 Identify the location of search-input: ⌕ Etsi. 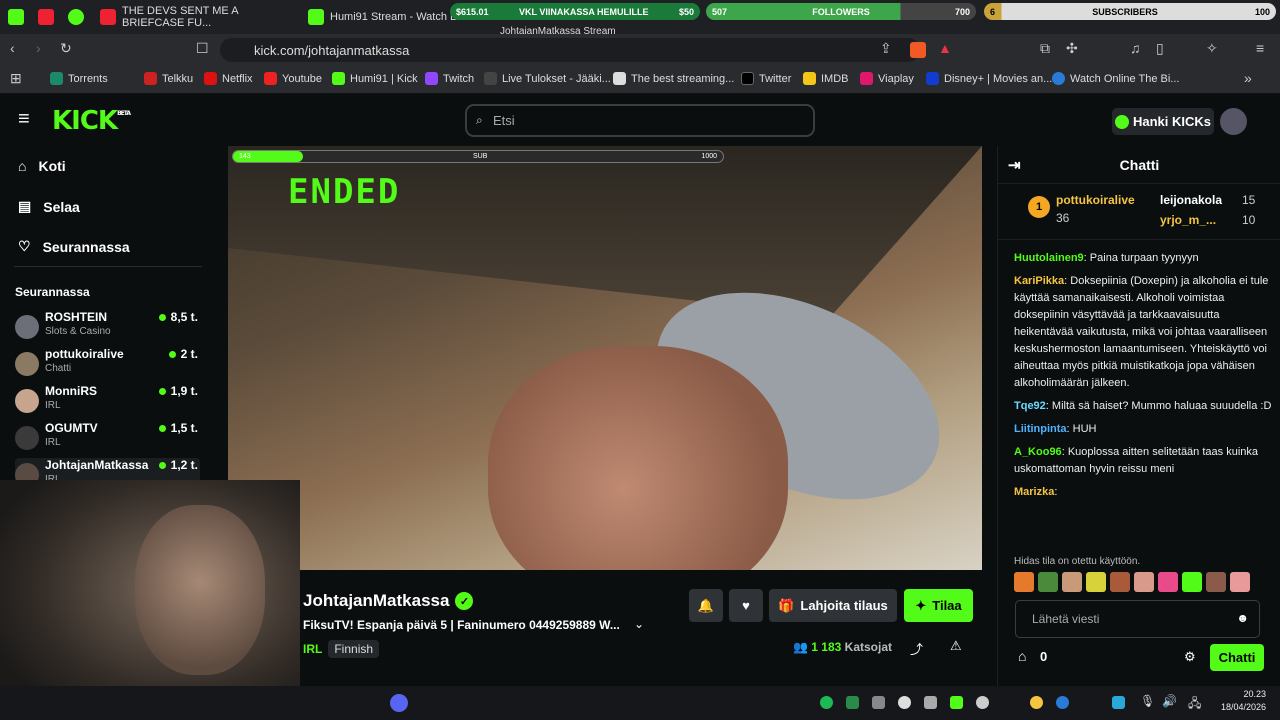
(640, 120).